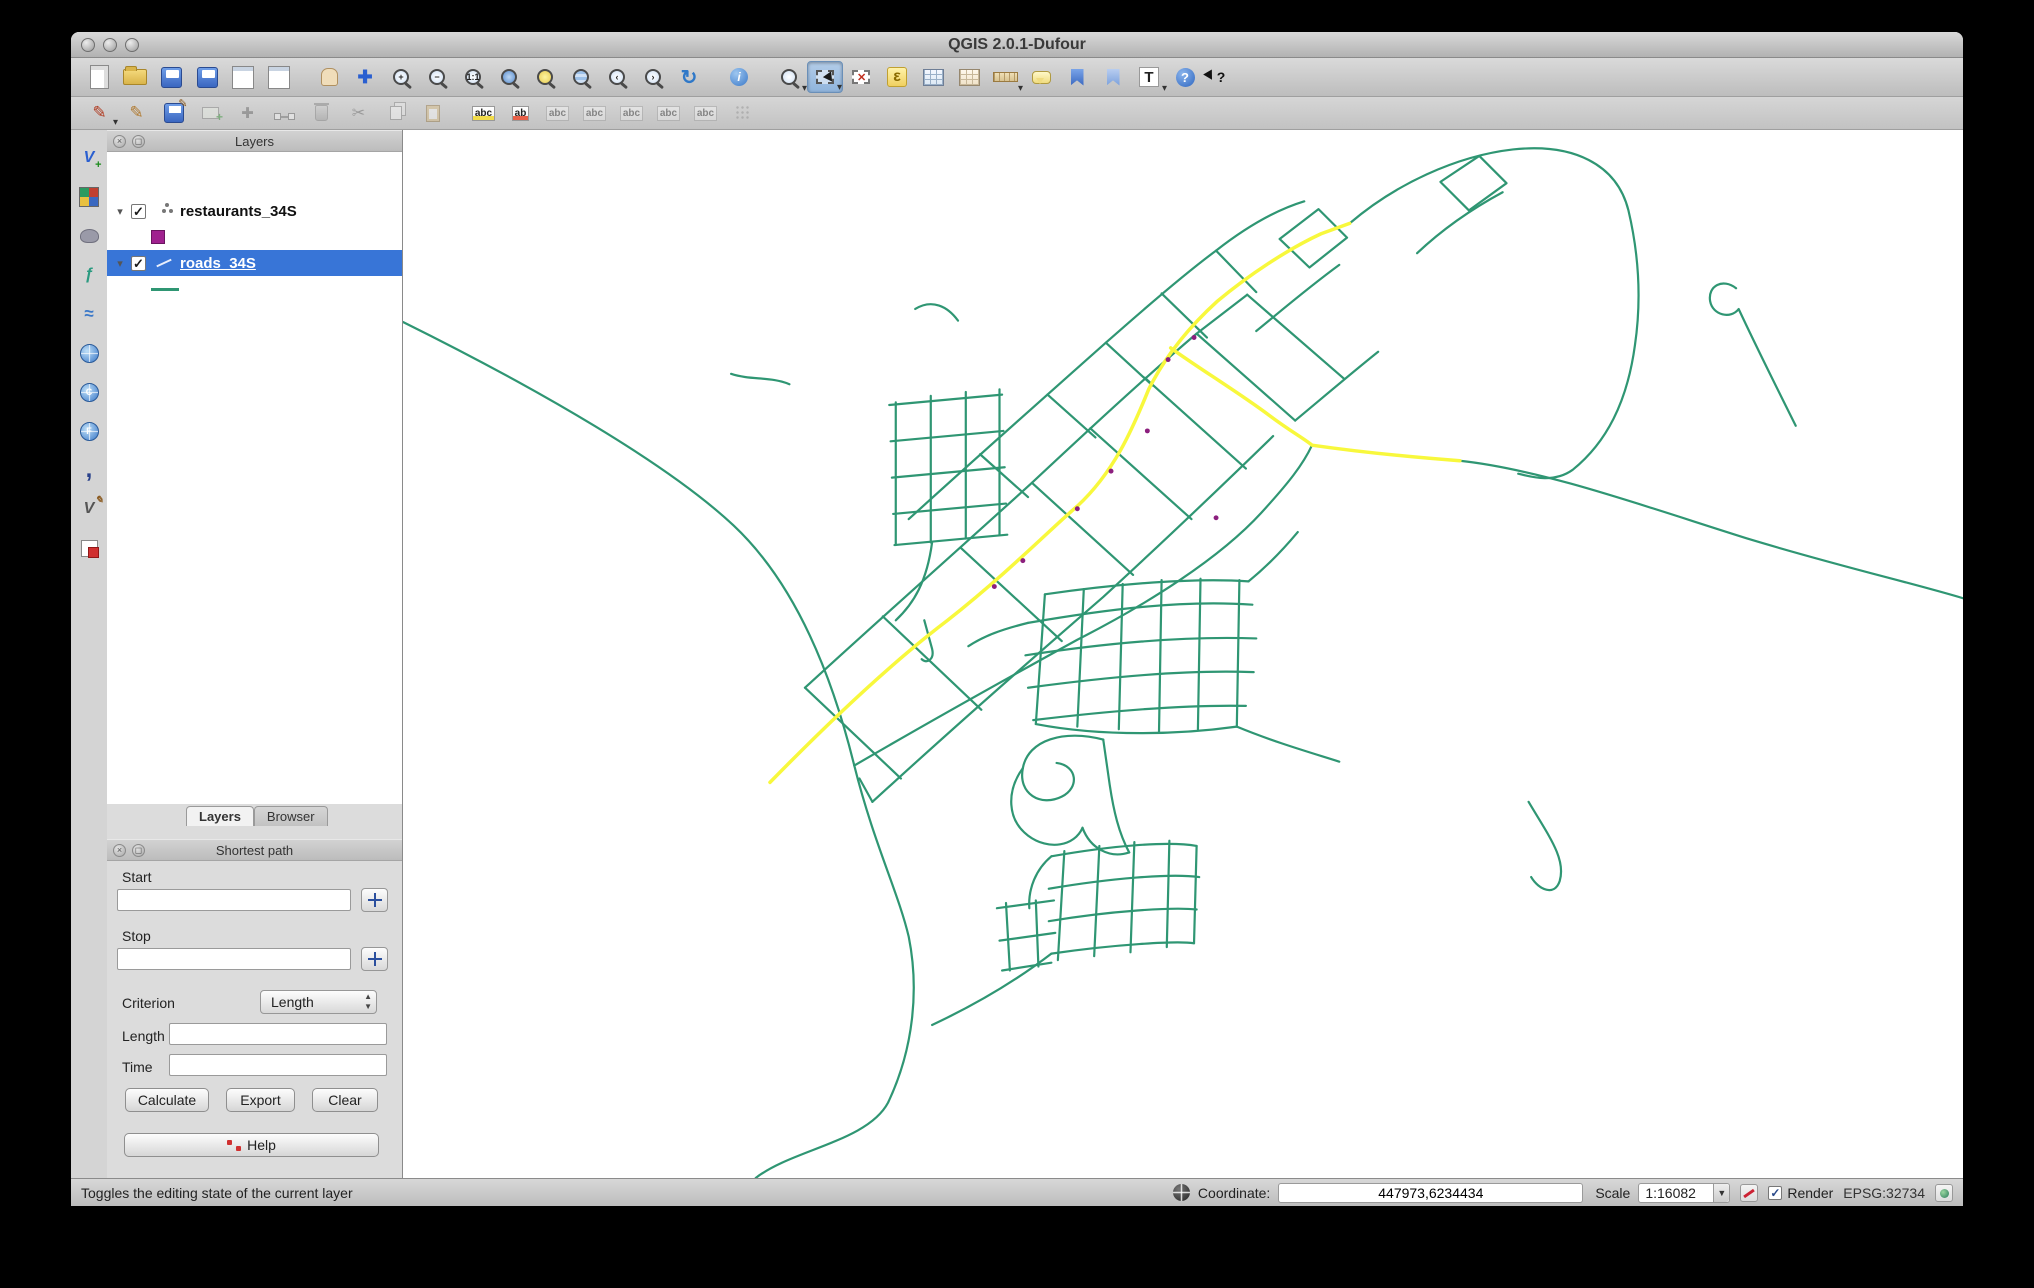  What do you see at coordinates (1431, 1192) in the screenshot?
I see `coordinate-input` at bounding box center [1431, 1192].